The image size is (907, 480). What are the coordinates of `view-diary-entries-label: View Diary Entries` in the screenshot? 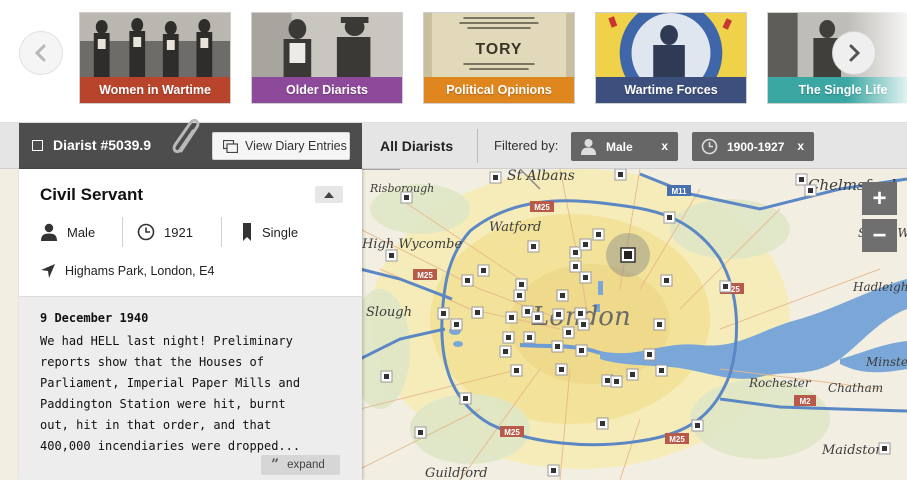 It's located at (296, 146).